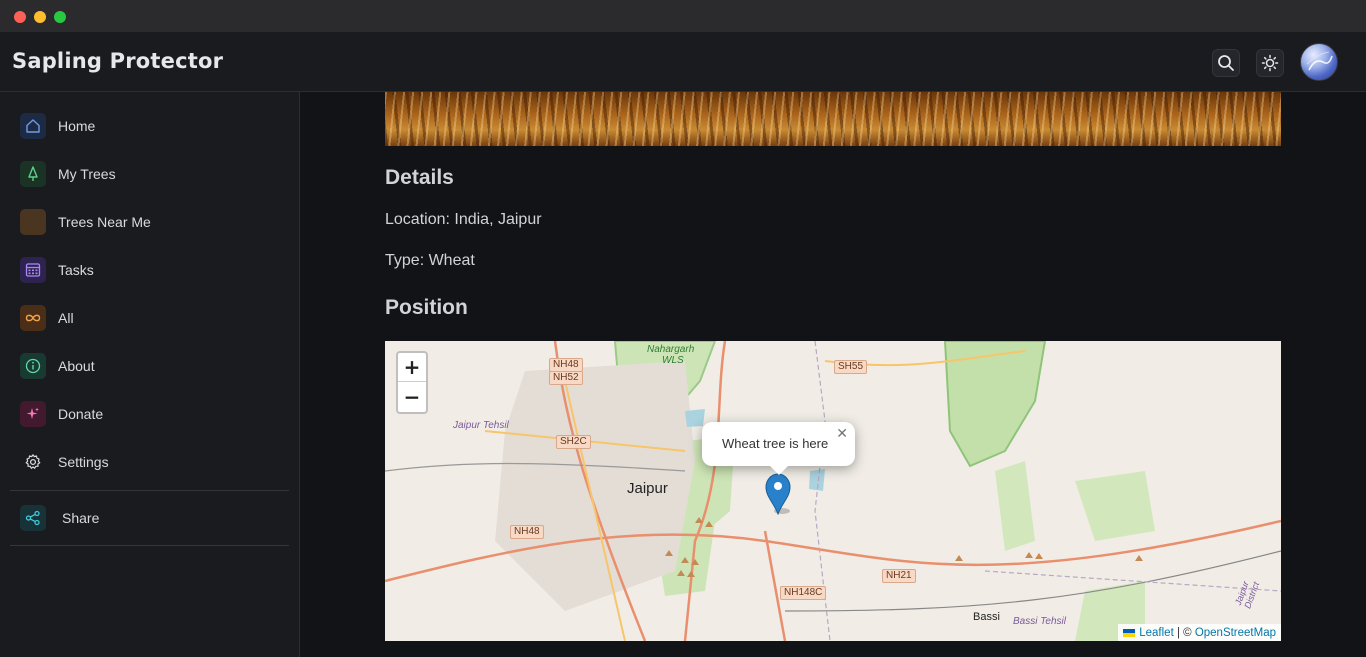 This screenshot has height=657, width=1366. I want to click on window-maximize-button, so click(60, 17).